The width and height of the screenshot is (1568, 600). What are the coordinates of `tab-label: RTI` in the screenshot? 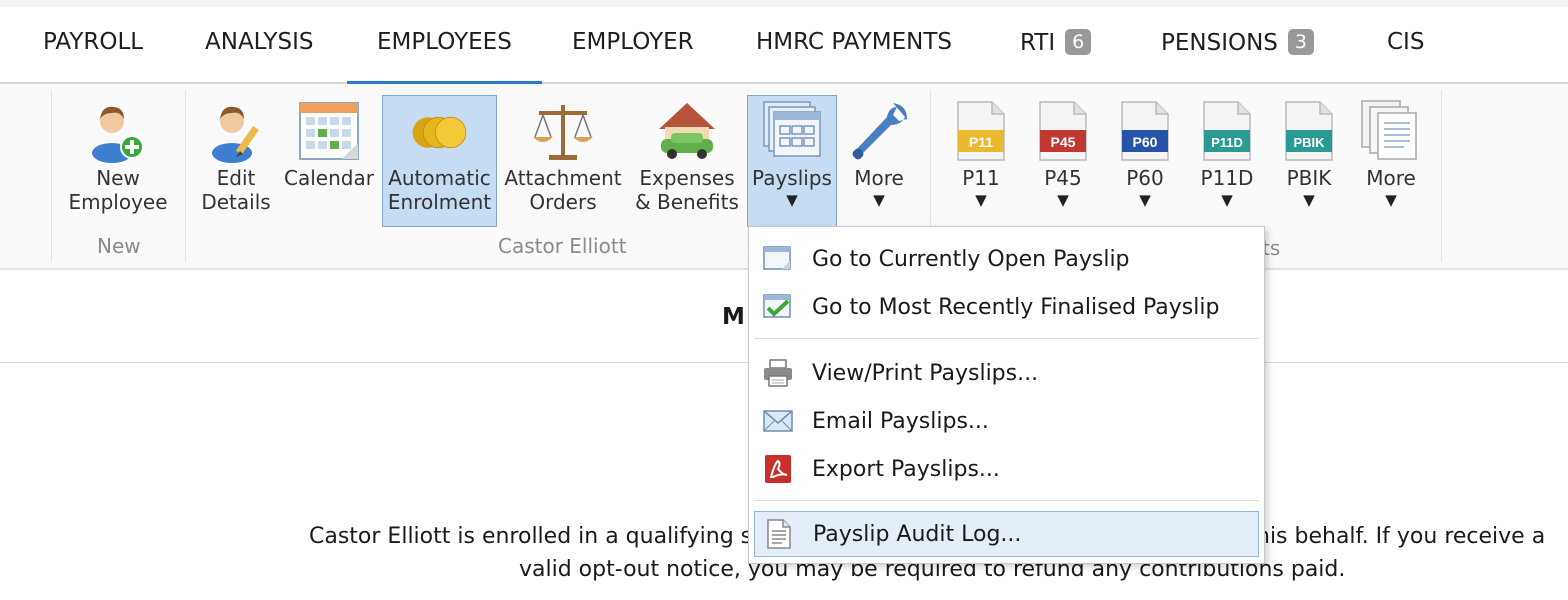 It's located at (1038, 43).